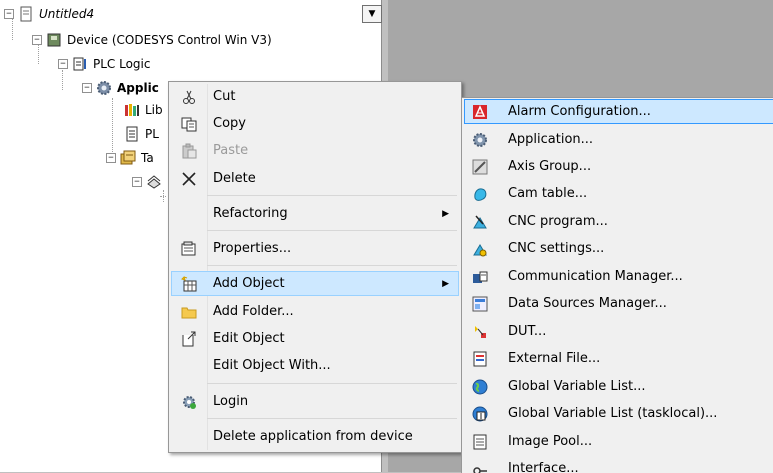 The height and width of the screenshot is (473, 773). What do you see at coordinates (480, 359) in the screenshot?
I see `external-file-icon` at bounding box center [480, 359].